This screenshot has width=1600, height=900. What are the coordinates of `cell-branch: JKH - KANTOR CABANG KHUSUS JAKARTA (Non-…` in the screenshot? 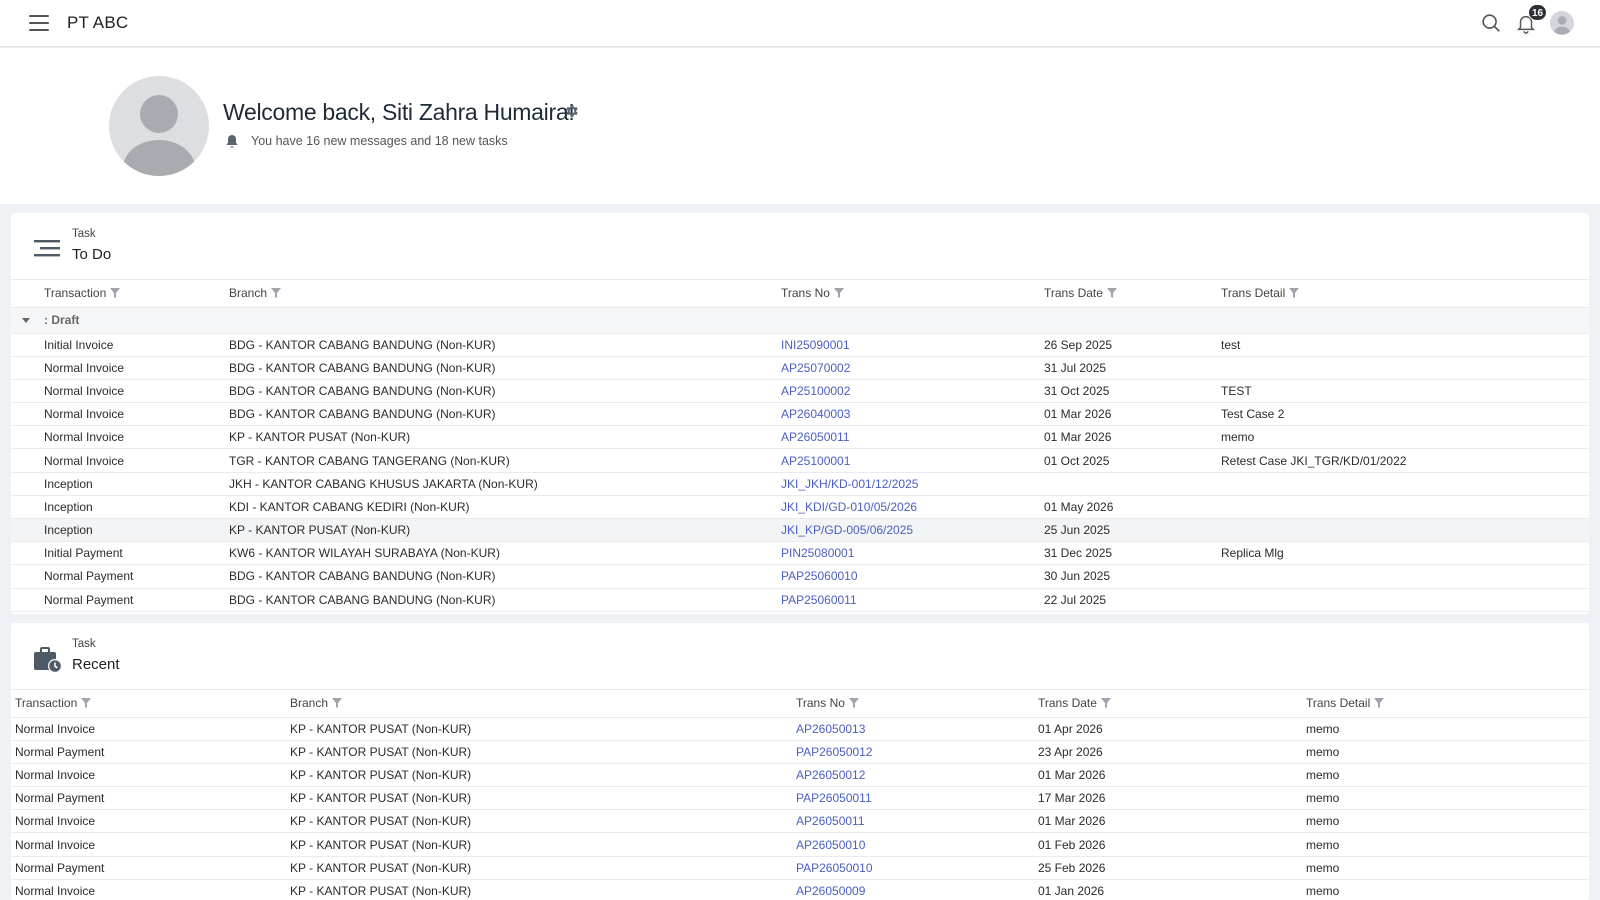 It's located at (505, 484).